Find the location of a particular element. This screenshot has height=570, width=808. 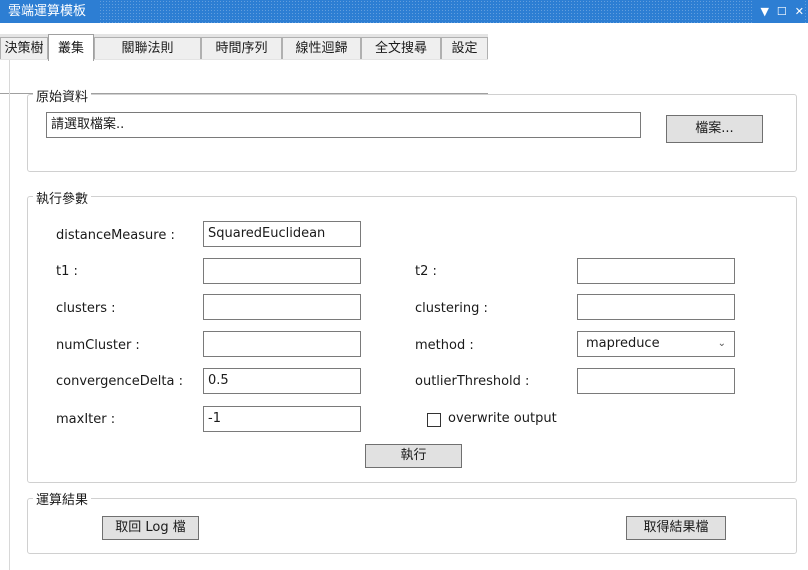

file-path-input: 請選取檔案.. is located at coordinates (343, 125).